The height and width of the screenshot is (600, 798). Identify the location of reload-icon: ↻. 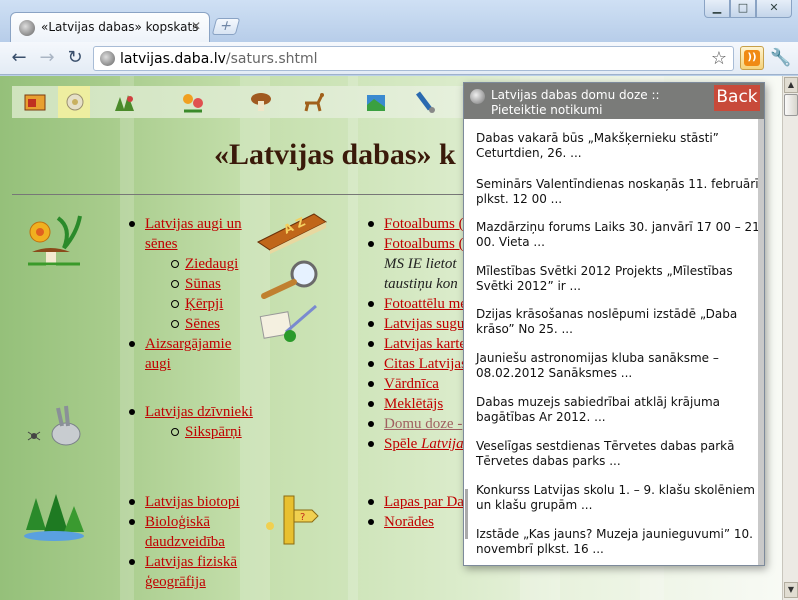
(75, 59).